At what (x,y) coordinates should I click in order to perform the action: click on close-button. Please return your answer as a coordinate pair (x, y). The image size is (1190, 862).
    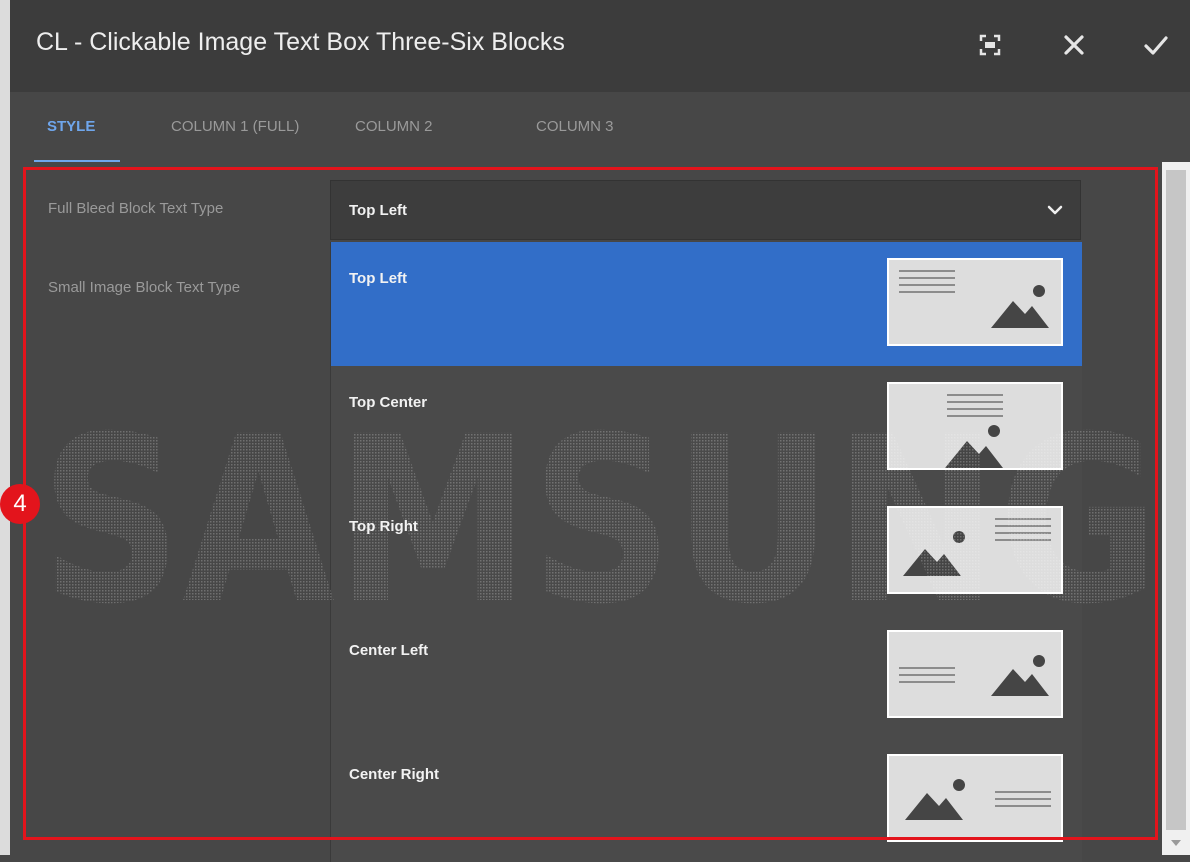
    Looking at the image, I should click on (1074, 45).